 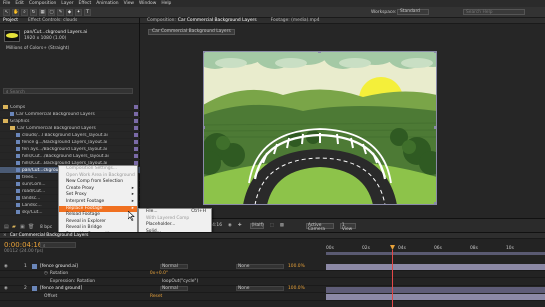 I want to click on new-comp-icon: ▣, so click(x=22, y=227).